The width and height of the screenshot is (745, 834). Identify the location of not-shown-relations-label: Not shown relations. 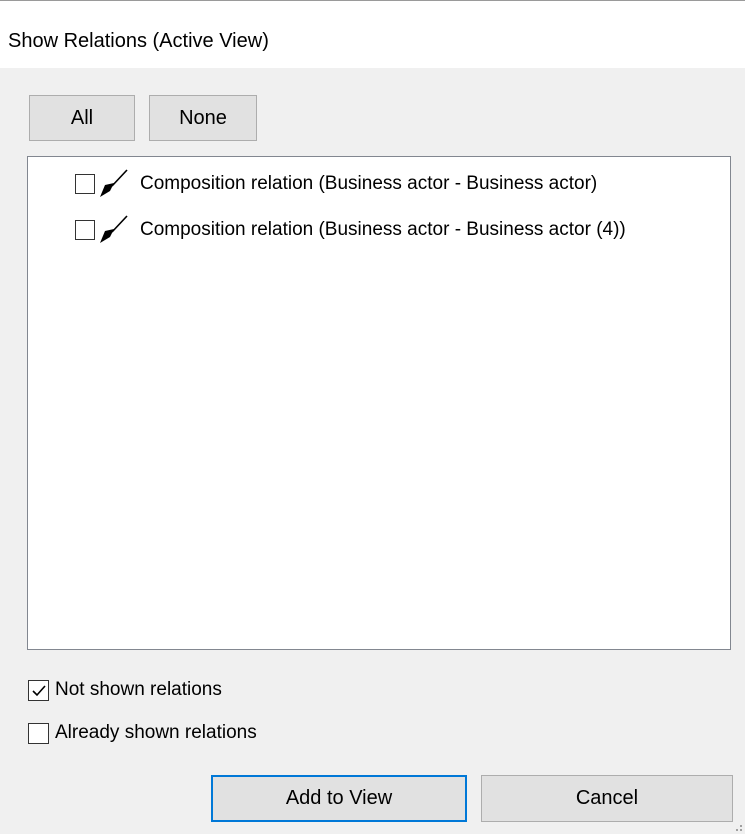
(138, 689).